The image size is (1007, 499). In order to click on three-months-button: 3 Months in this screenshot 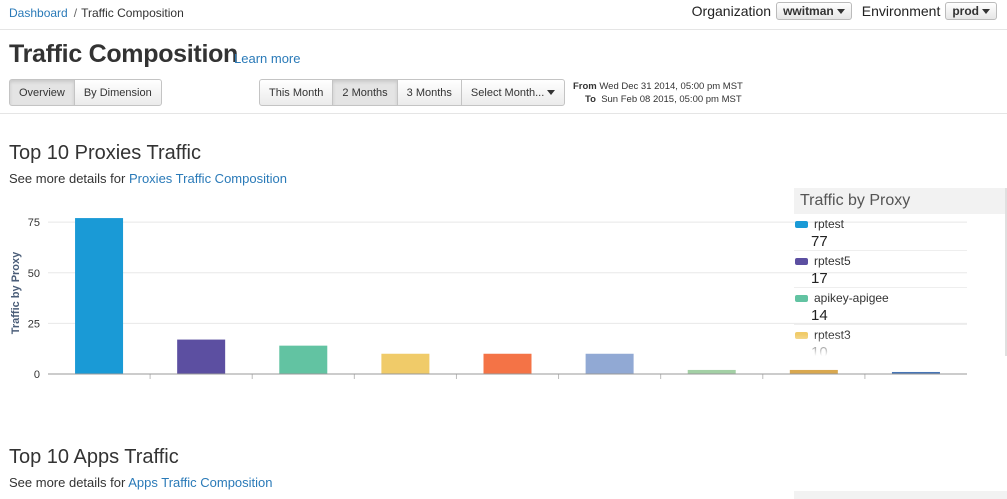, I will do `click(429, 92)`.